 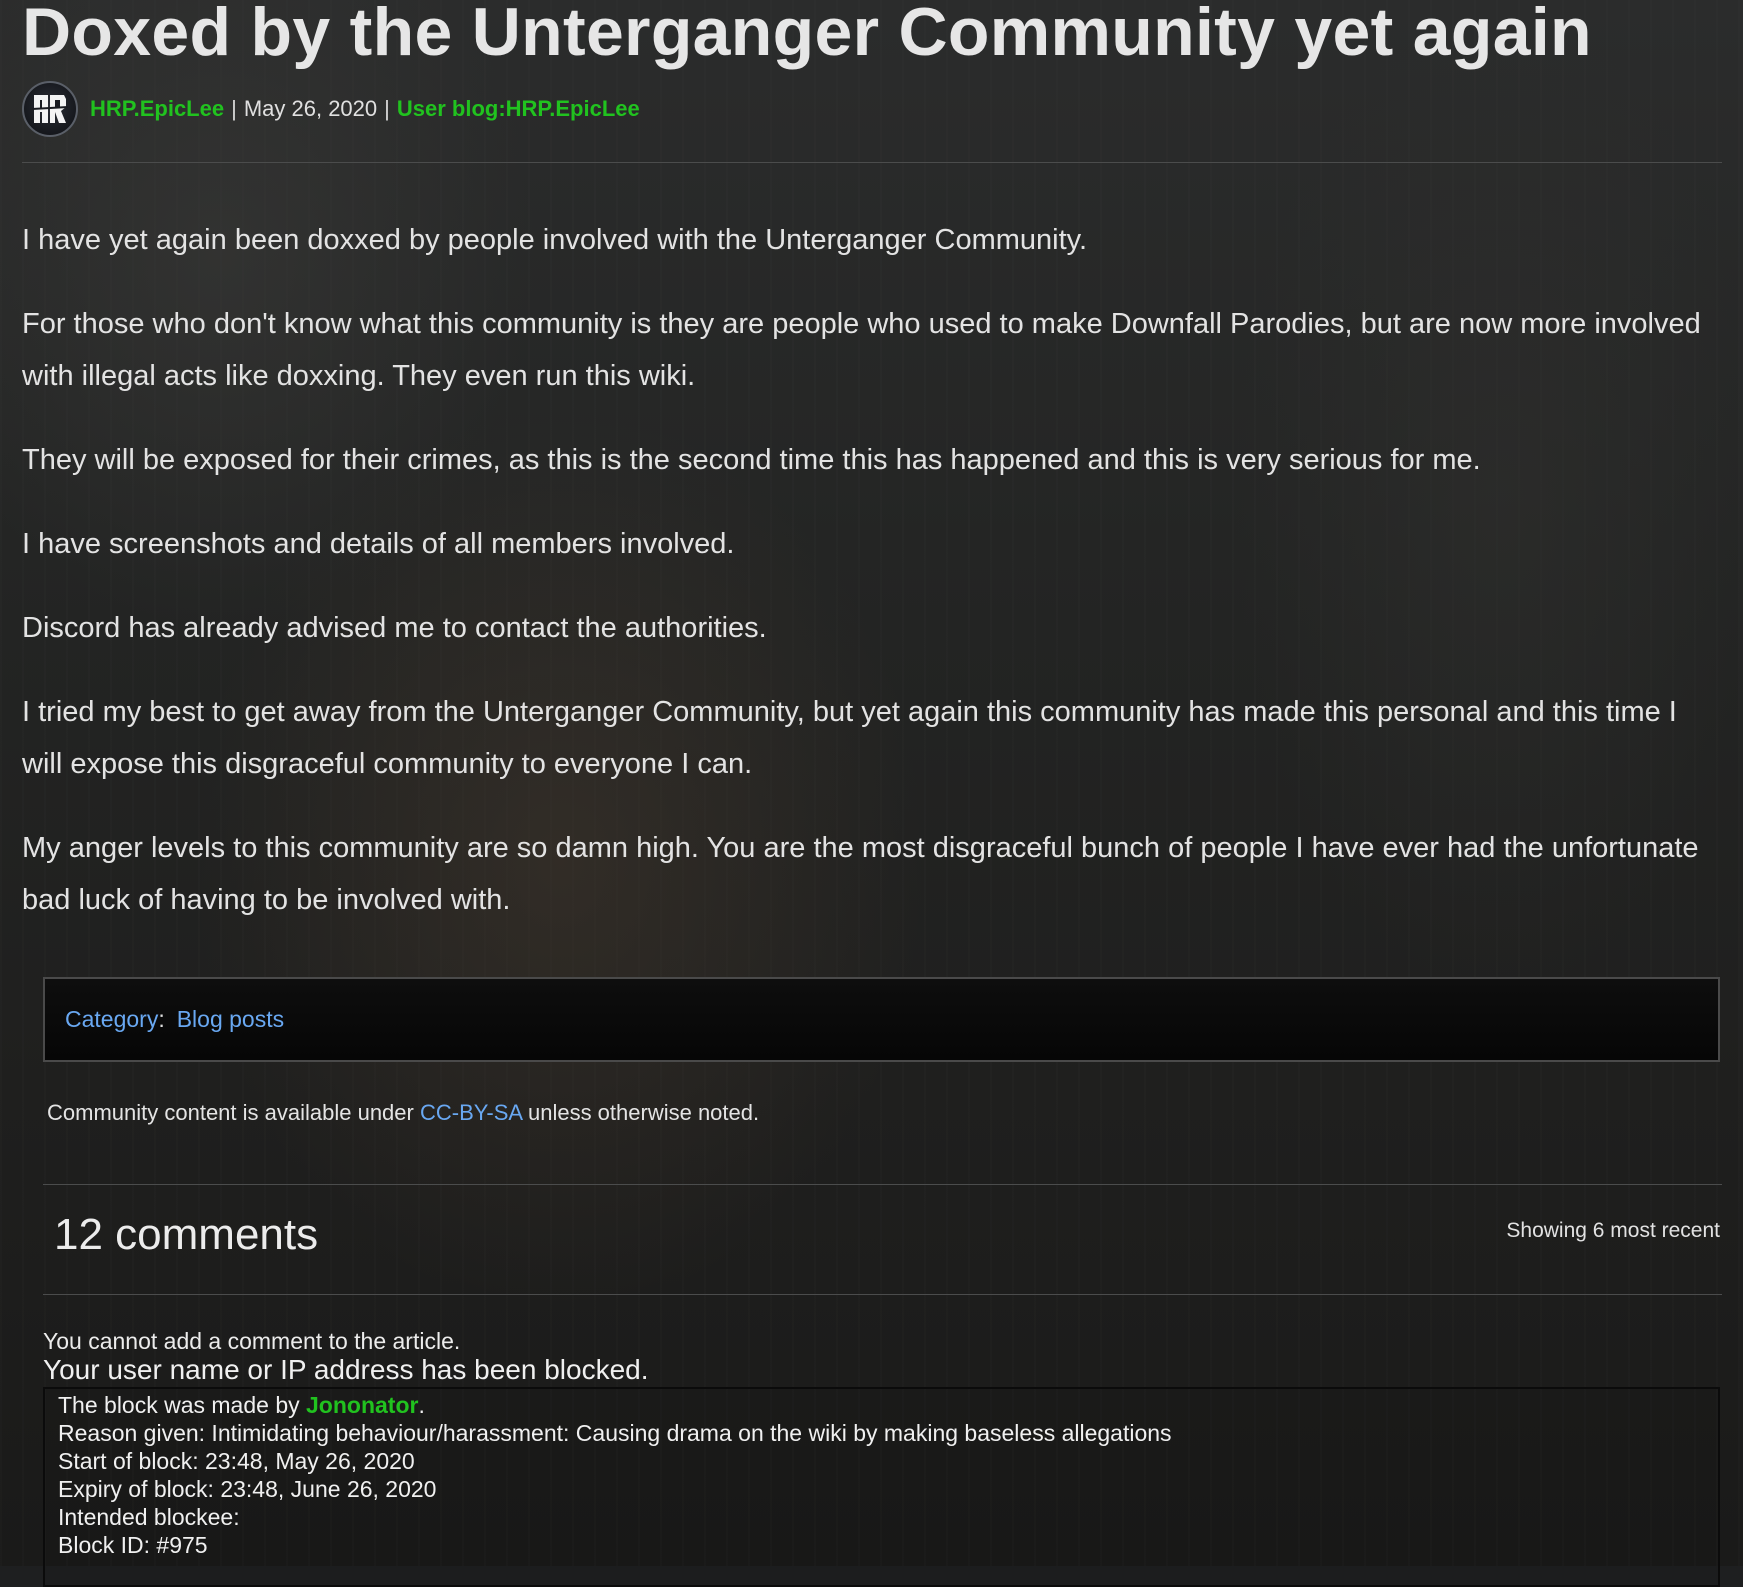 What do you see at coordinates (881, 1019) in the screenshot?
I see `category-box: Category : Blog posts` at bounding box center [881, 1019].